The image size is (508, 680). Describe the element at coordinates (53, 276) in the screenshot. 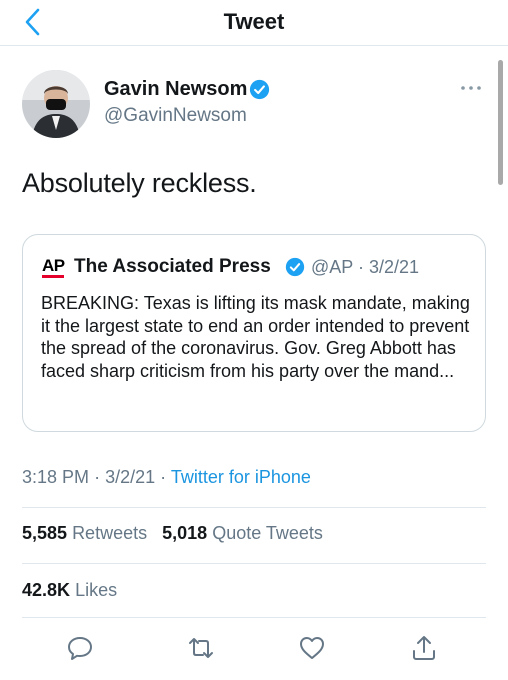

I see `ap-logo-underline` at that location.